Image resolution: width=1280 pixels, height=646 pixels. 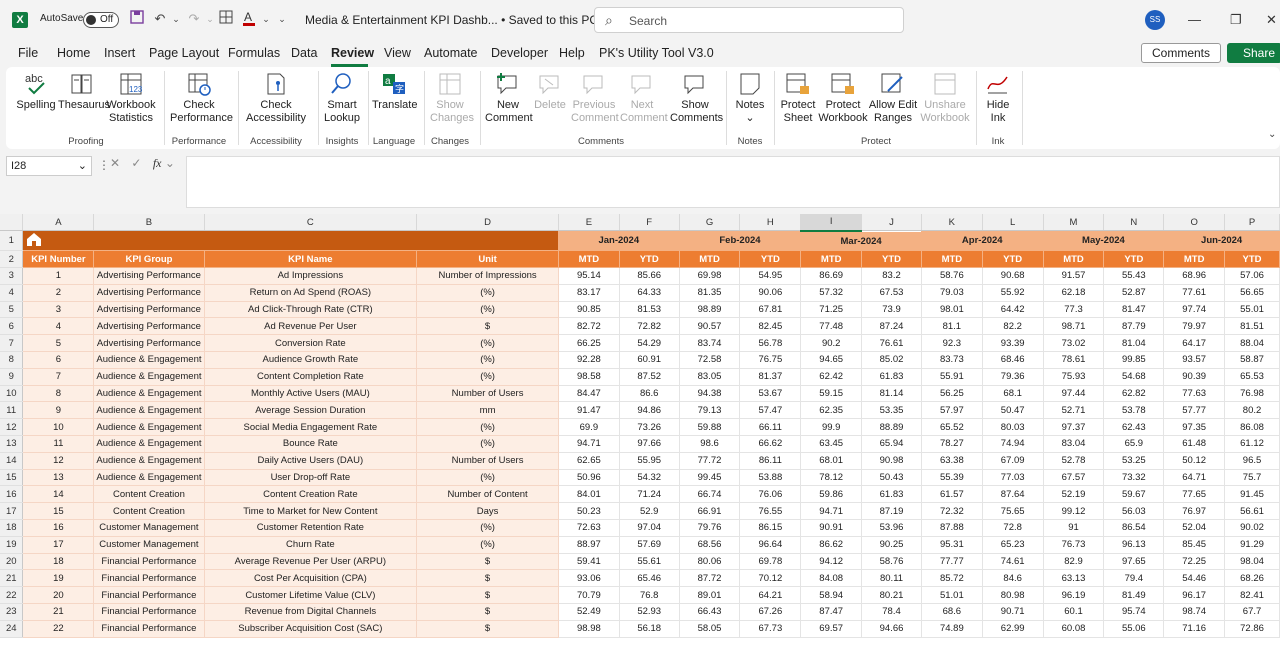 What do you see at coordinates (891, 612) in the screenshot?
I see `value-cell: 78.4` at bounding box center [891, 612].